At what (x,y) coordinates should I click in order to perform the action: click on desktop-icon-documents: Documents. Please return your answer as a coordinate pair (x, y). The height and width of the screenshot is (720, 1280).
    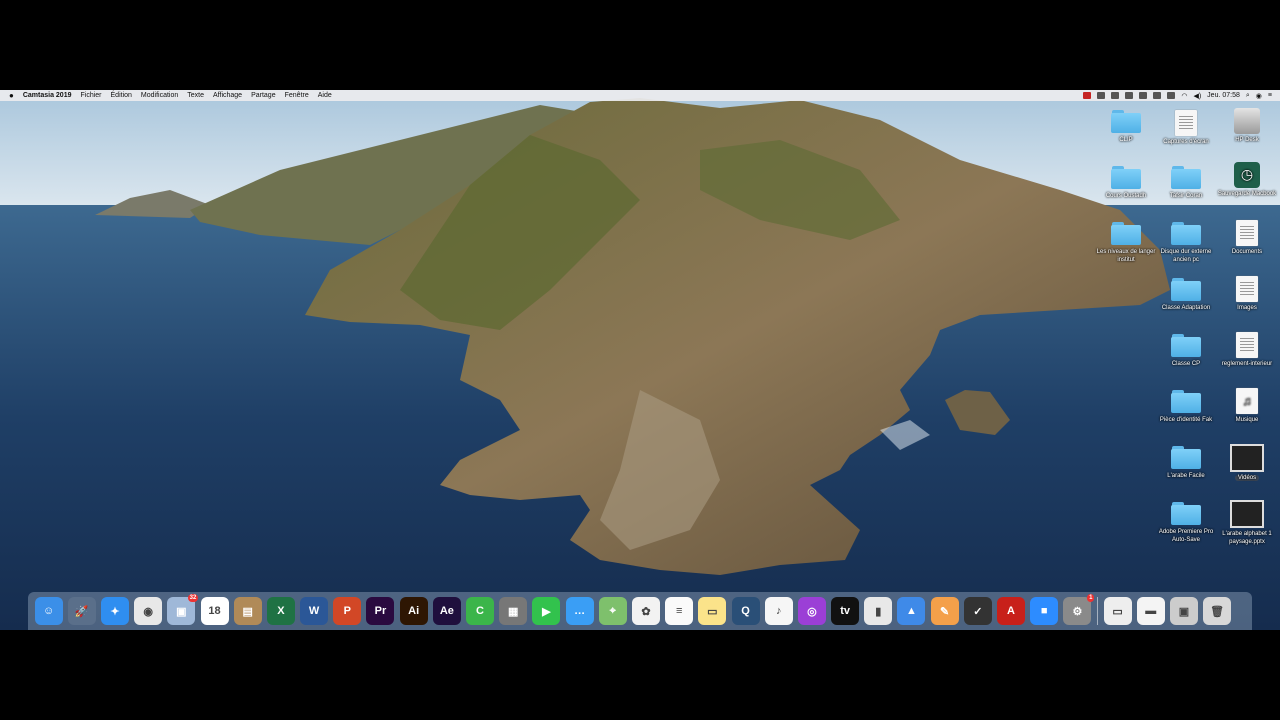
    Looking at the image, I should click on (1247, 238).